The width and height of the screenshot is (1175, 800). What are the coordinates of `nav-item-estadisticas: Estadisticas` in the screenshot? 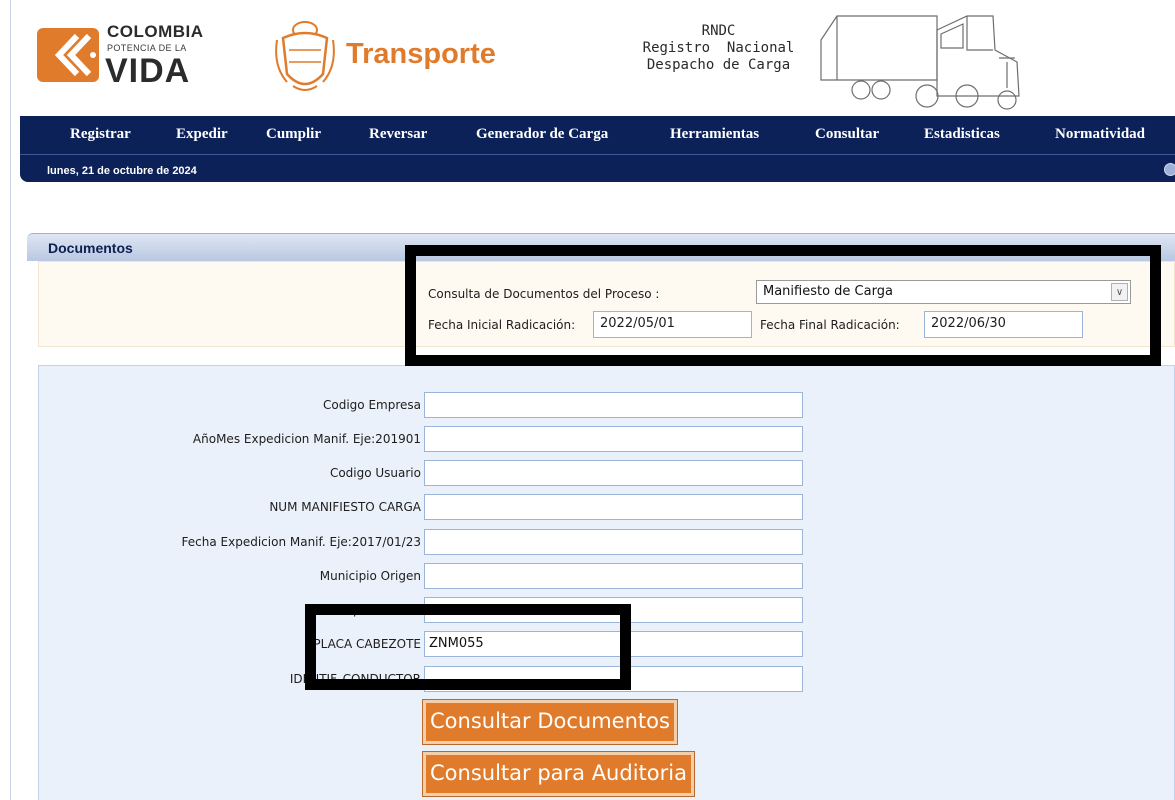 It's located at (962, 134).